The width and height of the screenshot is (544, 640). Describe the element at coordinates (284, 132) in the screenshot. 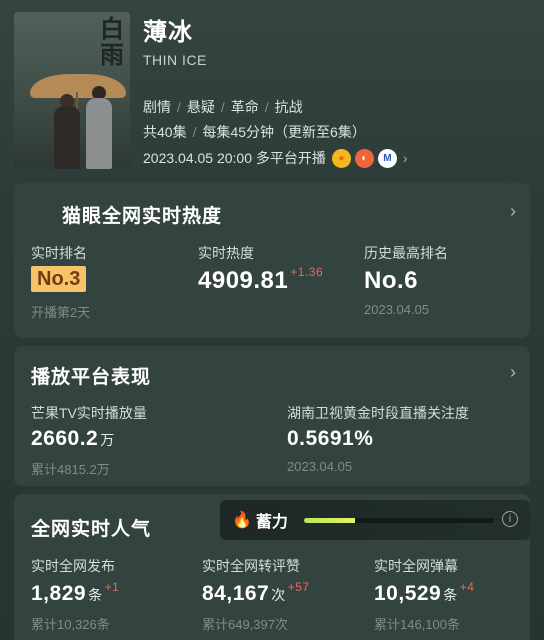

I see `episode-duration: 每集45分钟（更新至6集）` at that location.